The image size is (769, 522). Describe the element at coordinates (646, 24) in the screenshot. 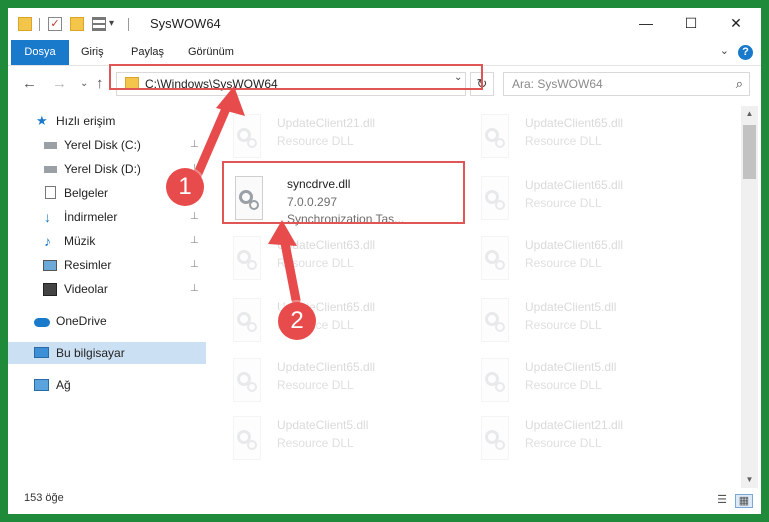

I see `minimize-button: —` at that location.